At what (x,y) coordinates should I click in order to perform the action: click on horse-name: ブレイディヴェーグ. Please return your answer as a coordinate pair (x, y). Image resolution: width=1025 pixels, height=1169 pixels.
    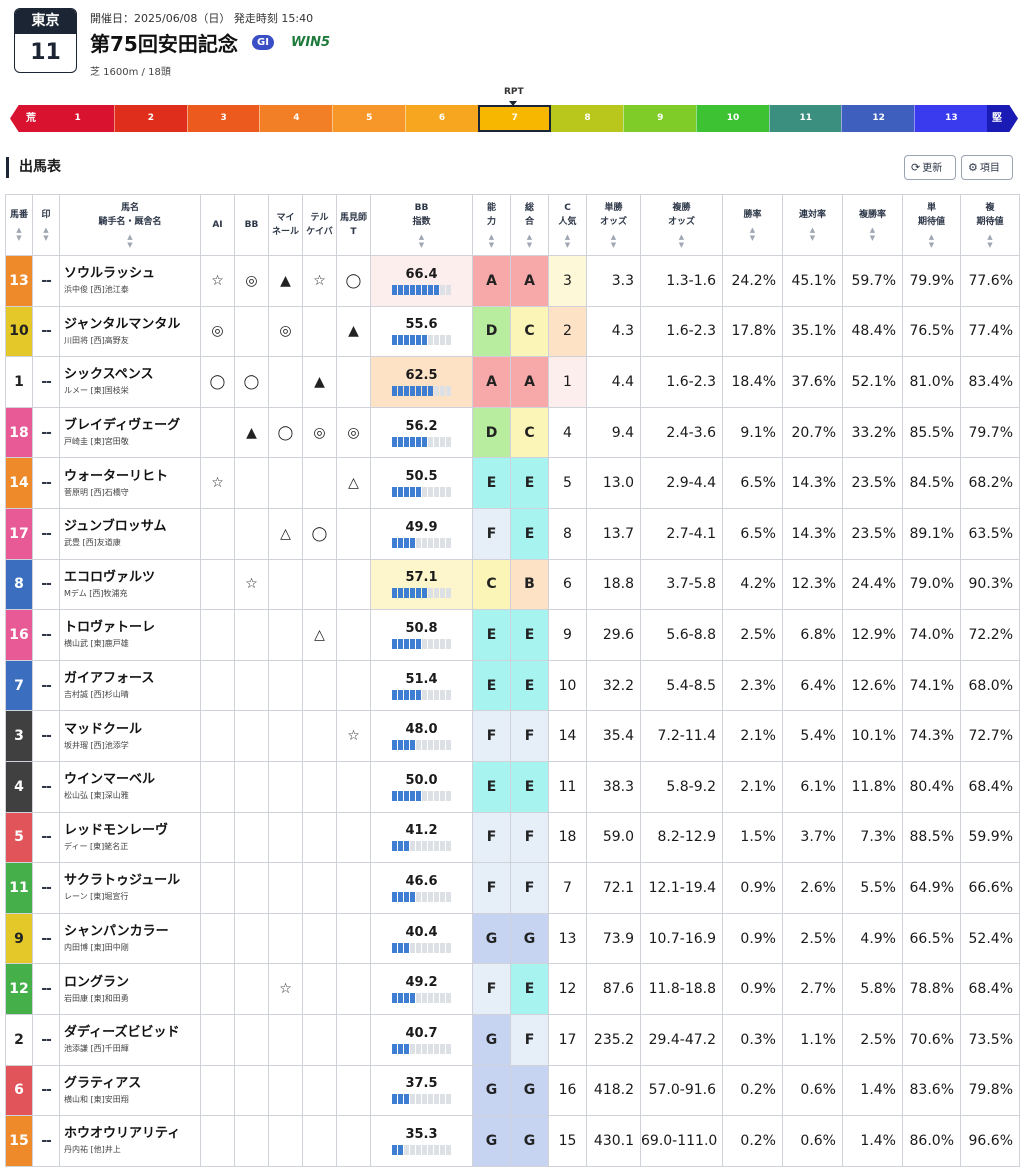
    Looking at the image, I should click on (132, 426).